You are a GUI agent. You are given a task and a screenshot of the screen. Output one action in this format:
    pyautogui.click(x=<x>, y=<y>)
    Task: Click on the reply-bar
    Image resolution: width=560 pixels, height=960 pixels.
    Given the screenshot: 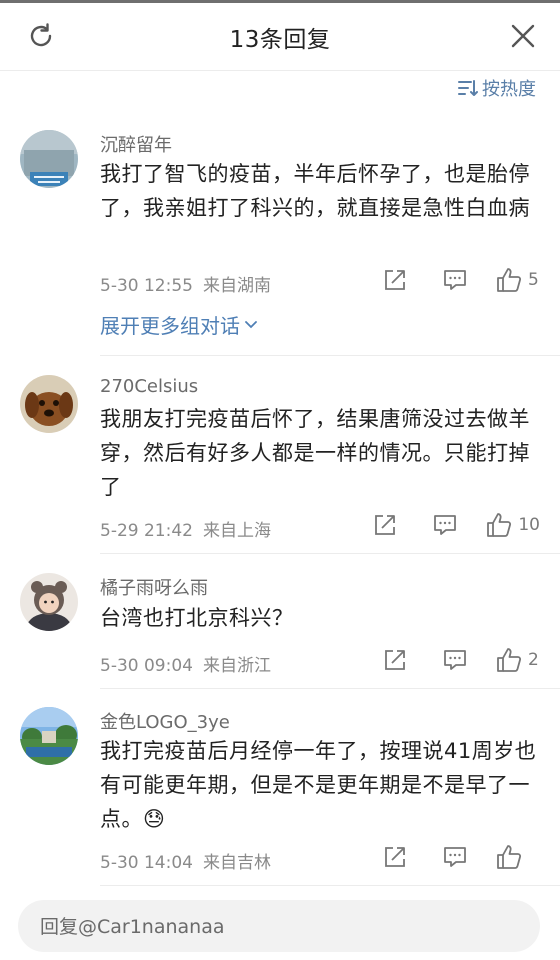 What is the action you would take?
    pyautogui.click(x=279, y=927)
    